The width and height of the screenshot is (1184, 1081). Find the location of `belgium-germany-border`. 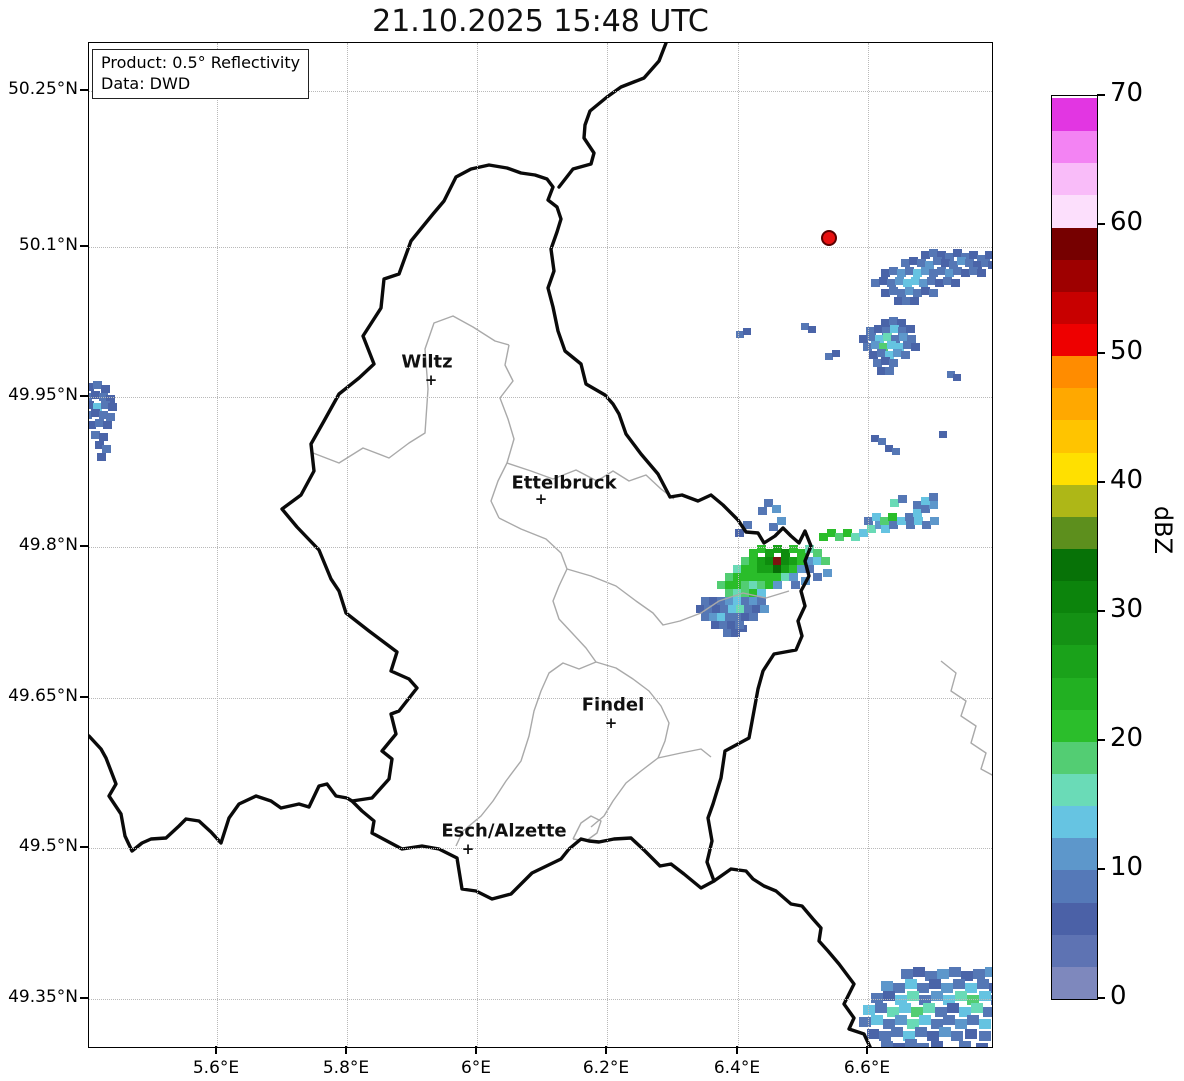

belgium-germany-border is located at coordinates (612, 116).